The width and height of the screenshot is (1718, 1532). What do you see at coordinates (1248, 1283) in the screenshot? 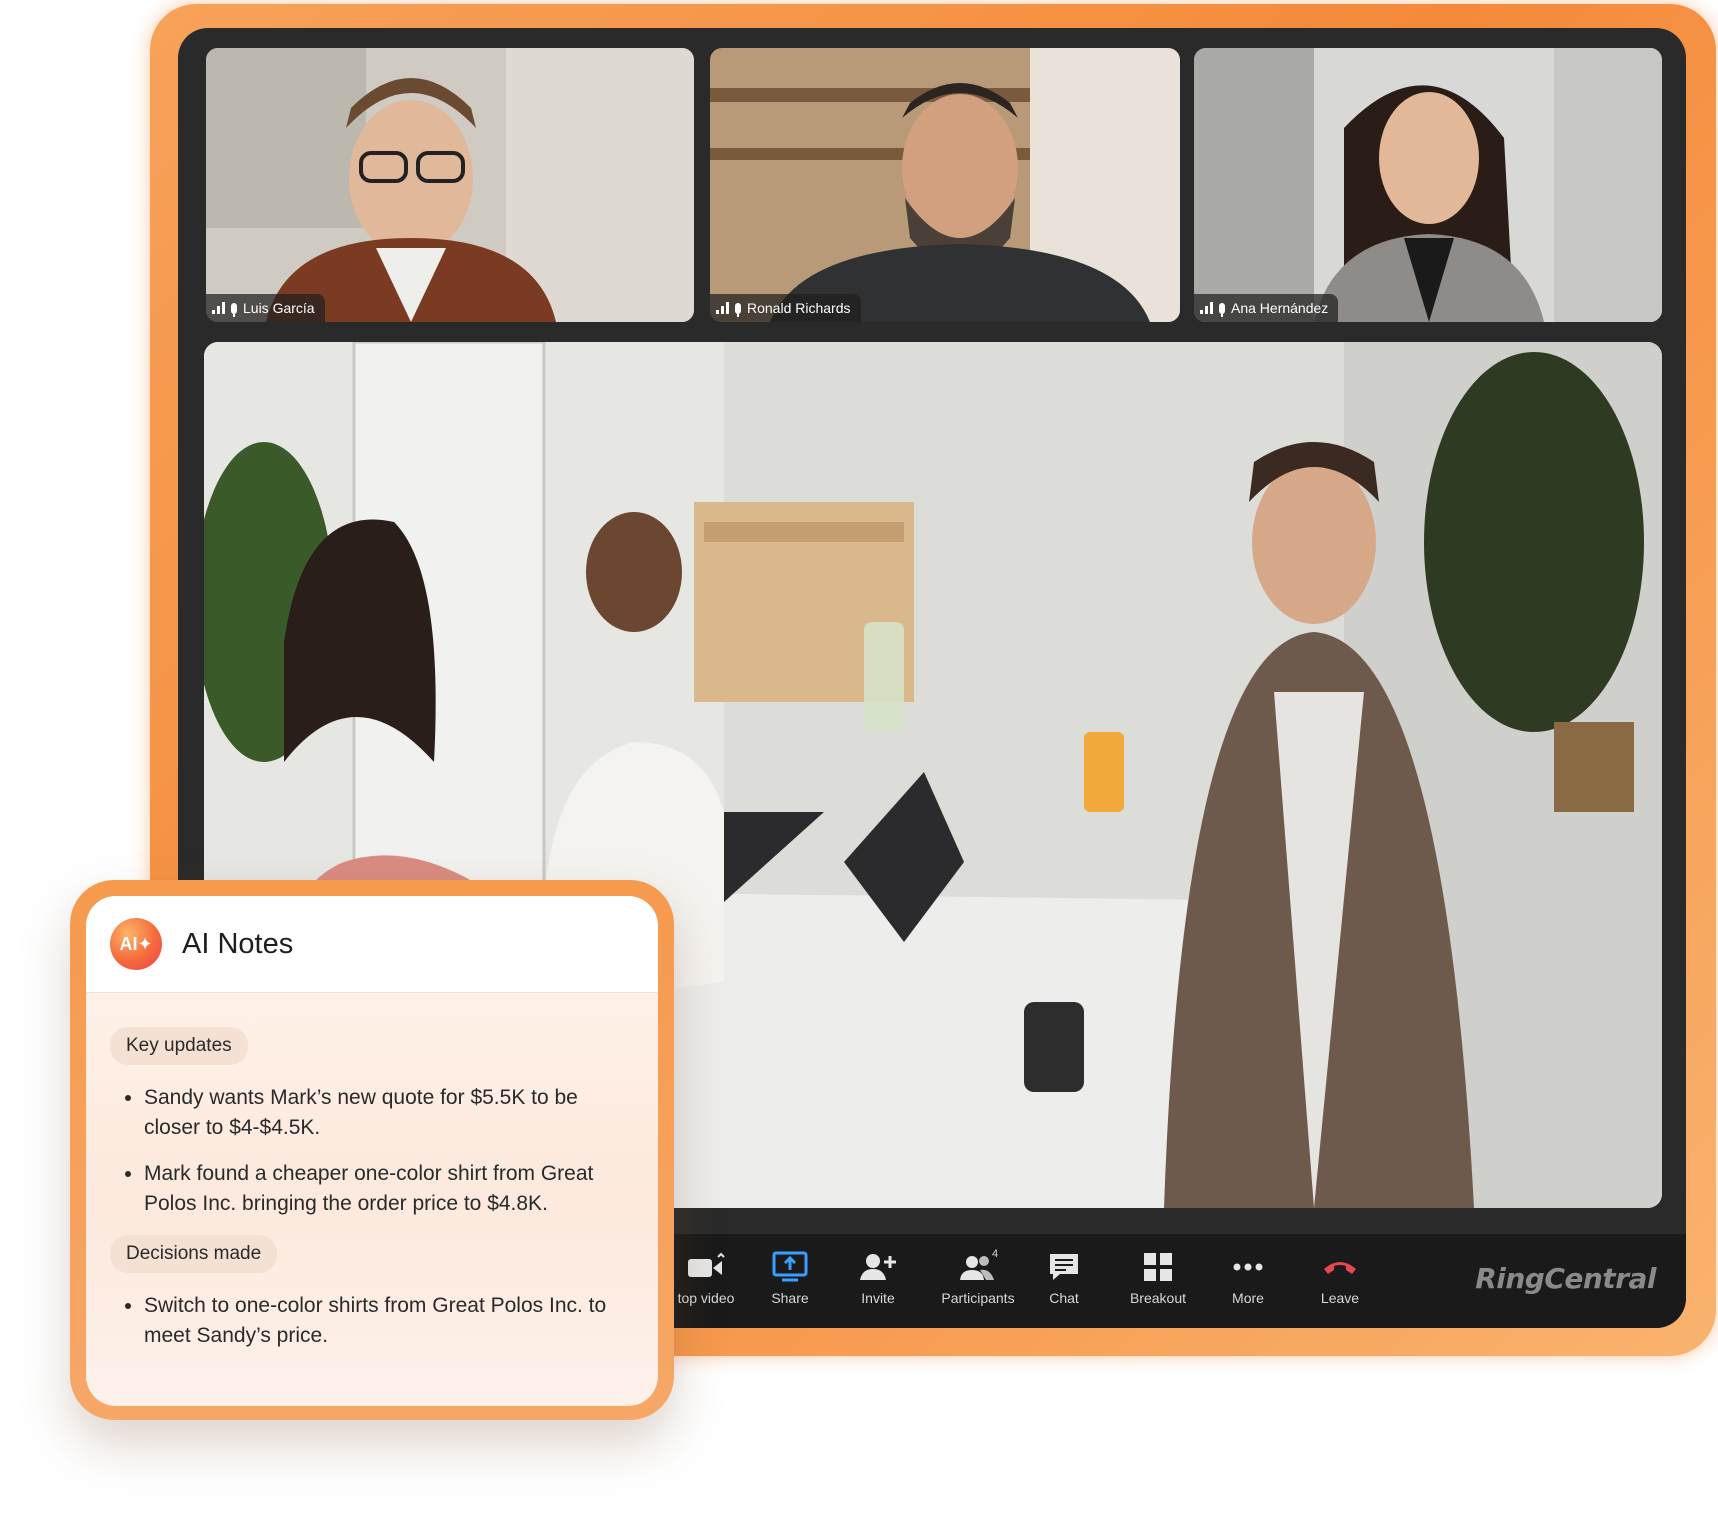
I see `more-button: More` at bounding box center [1248, 1283].